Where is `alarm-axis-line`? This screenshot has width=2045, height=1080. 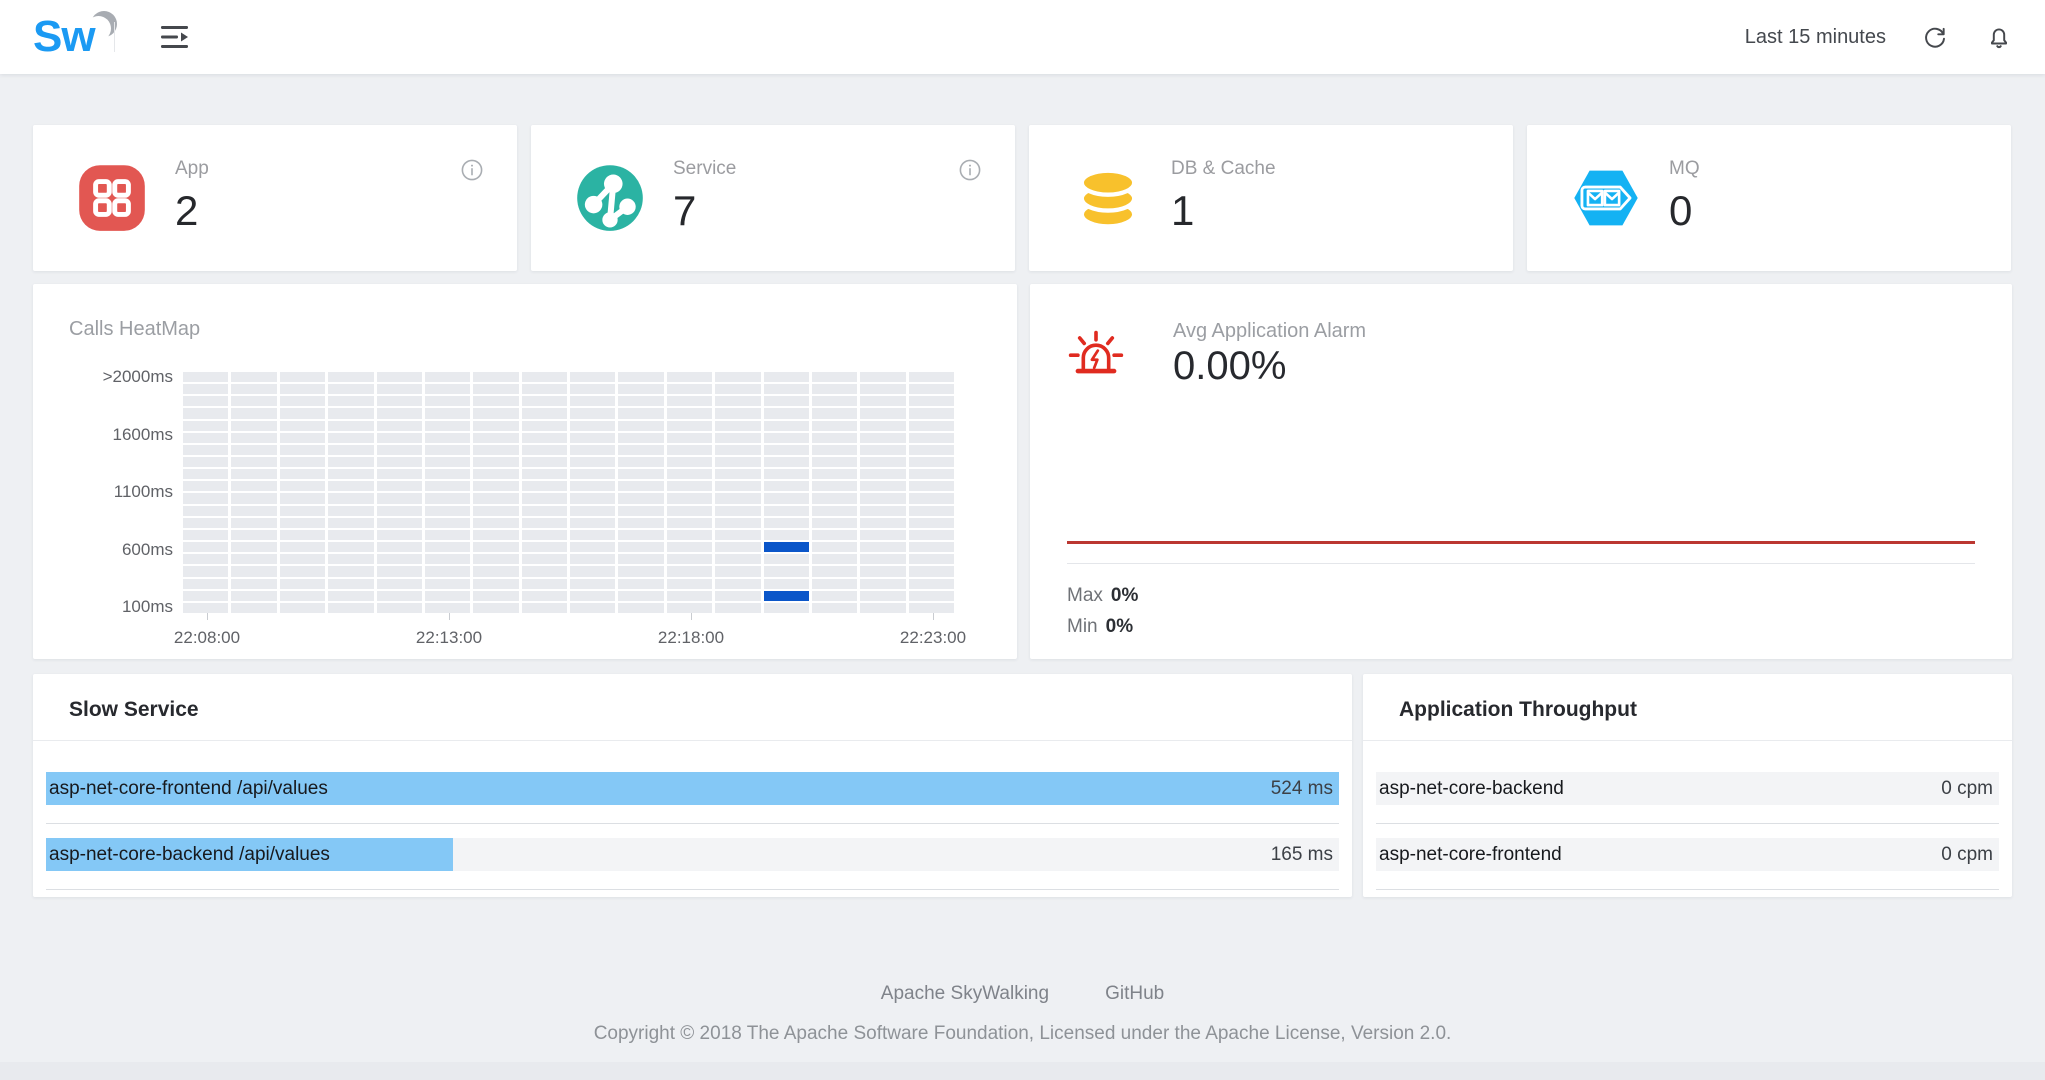
alarm-axis-line is located at coordinates (1521, 563).